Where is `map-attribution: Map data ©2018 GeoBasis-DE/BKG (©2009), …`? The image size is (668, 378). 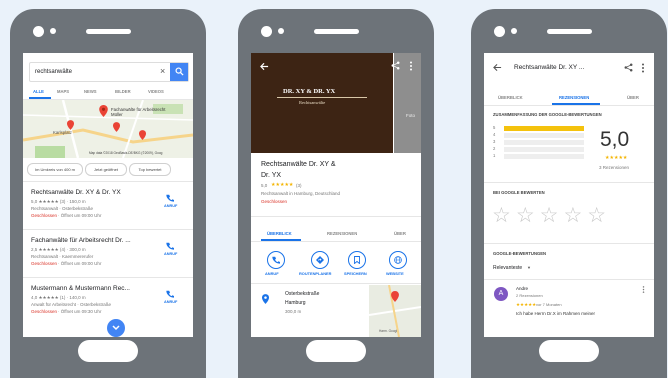 map-attribution: Map data ©2018 GeoBasis-DE/BKG (©2009), … is located at coordinates (126, 153).